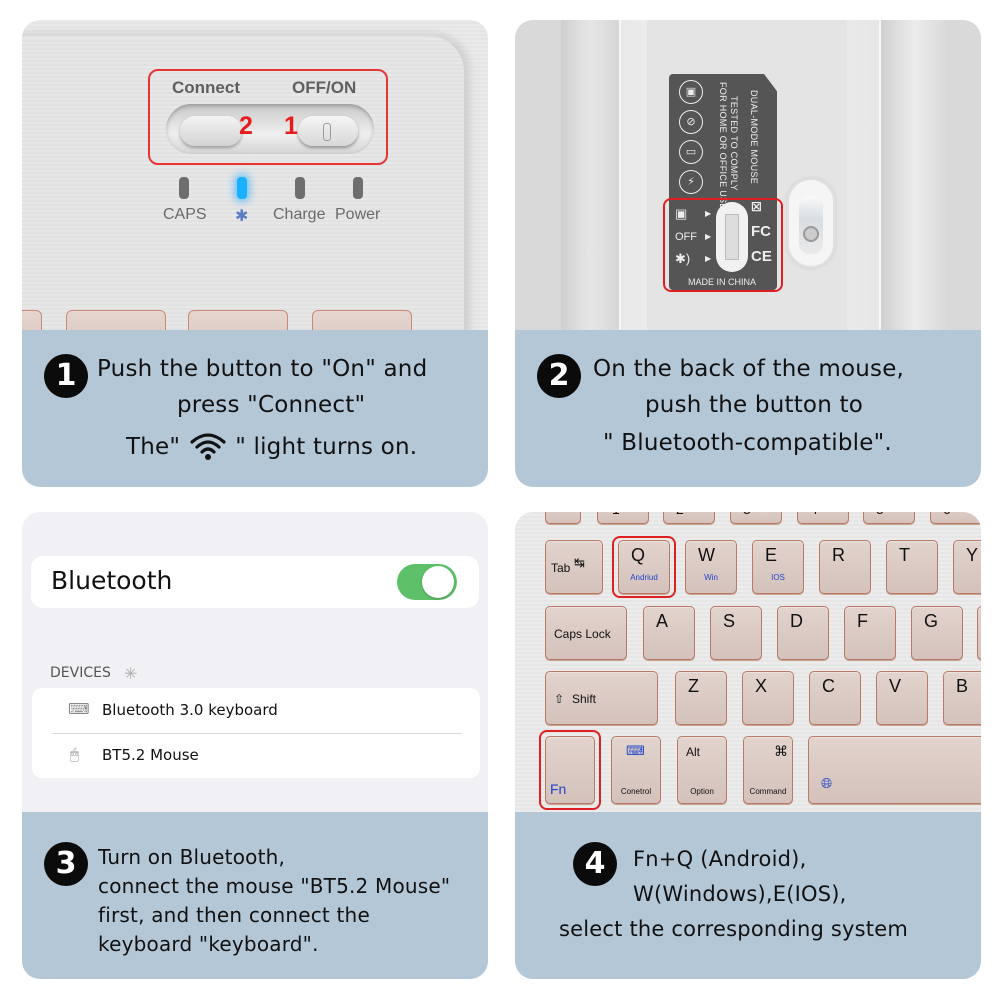  I want to click on charge-icon: ⚡, so click(691, 182).